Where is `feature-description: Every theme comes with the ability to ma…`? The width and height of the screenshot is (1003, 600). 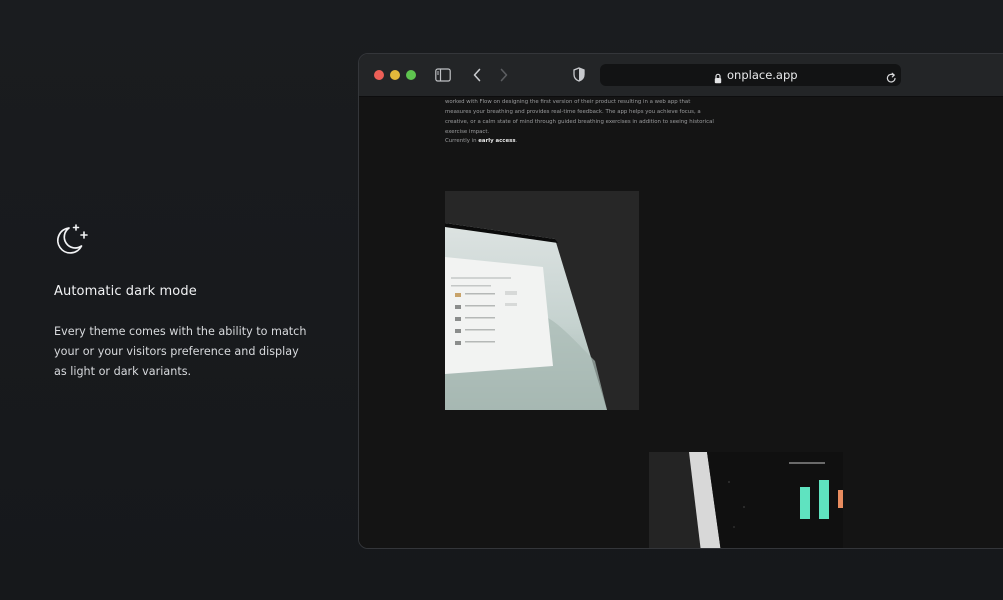
feature-description: Every theme comes with the ability to ma… is located at coordinates (180, 351).